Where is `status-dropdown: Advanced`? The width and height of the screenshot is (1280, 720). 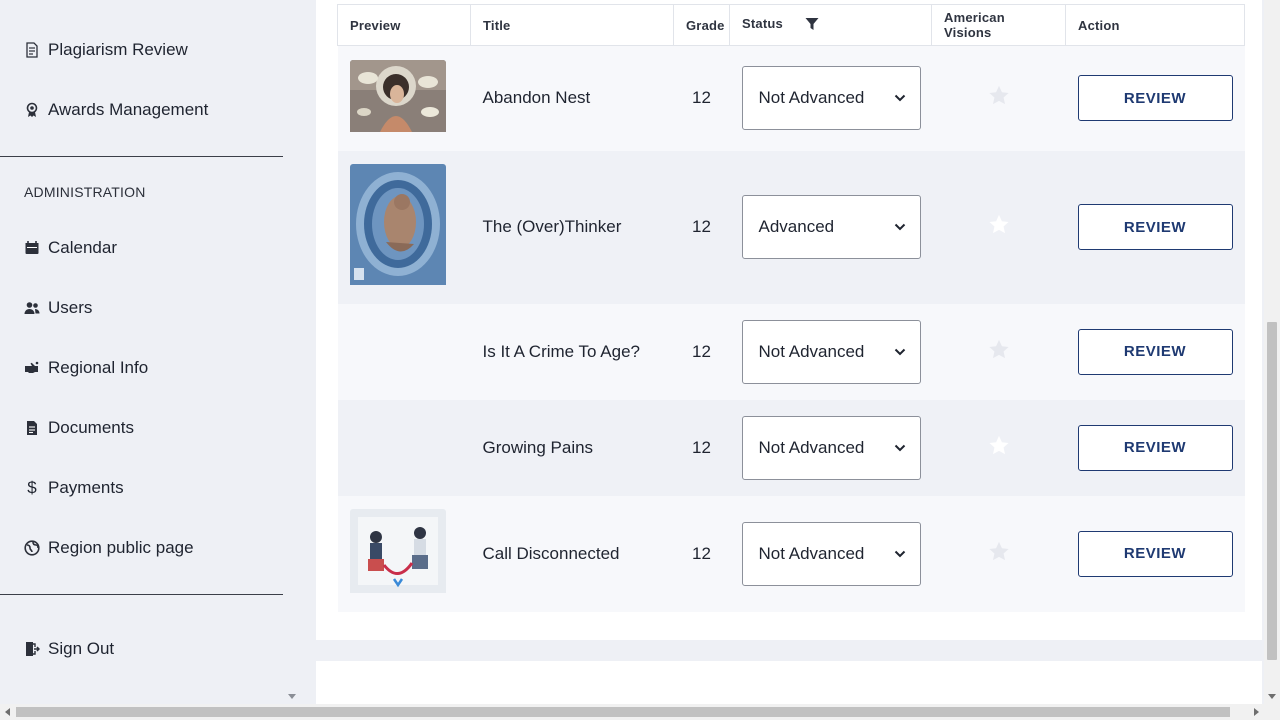 status-dropdown: Advanced is located at coordinates (831, 227).